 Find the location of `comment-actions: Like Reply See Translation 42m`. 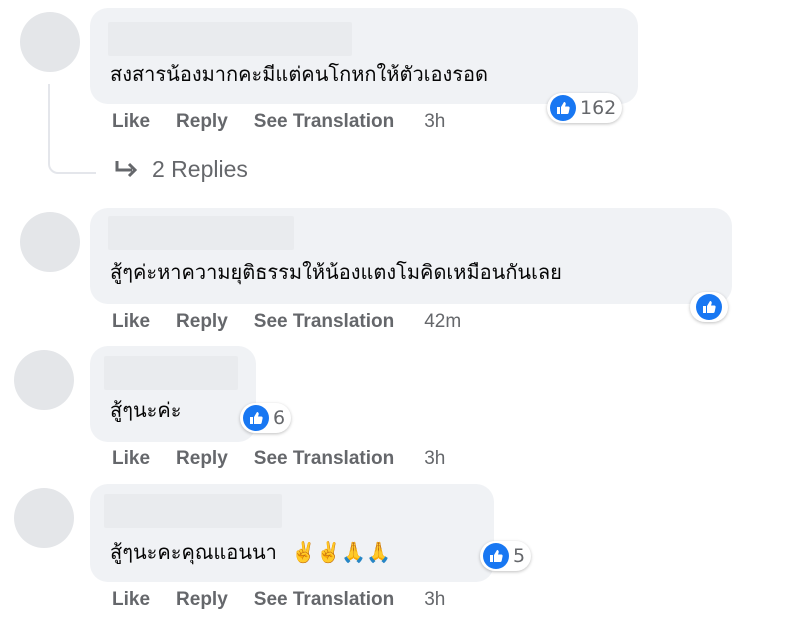

comment-actions: Like Reply See Translation 42m is located at coordinates (286, 322).